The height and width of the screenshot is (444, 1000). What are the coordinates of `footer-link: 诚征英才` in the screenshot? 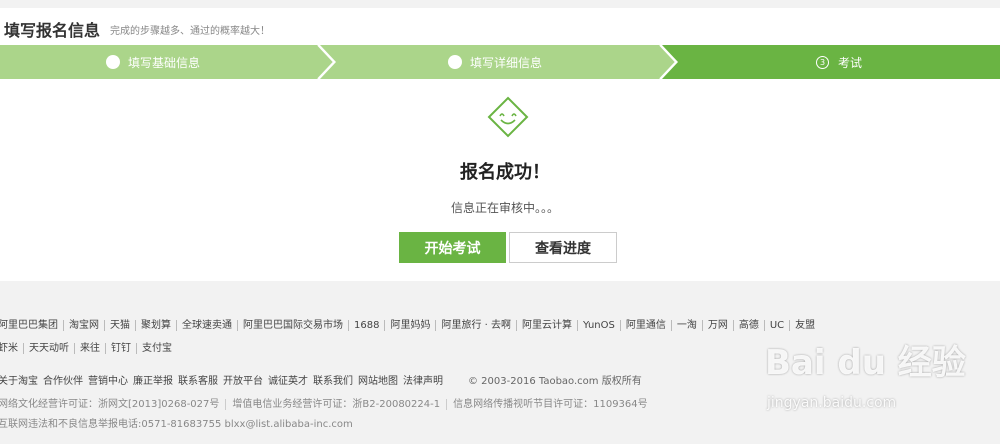 It's located at (290, 381).